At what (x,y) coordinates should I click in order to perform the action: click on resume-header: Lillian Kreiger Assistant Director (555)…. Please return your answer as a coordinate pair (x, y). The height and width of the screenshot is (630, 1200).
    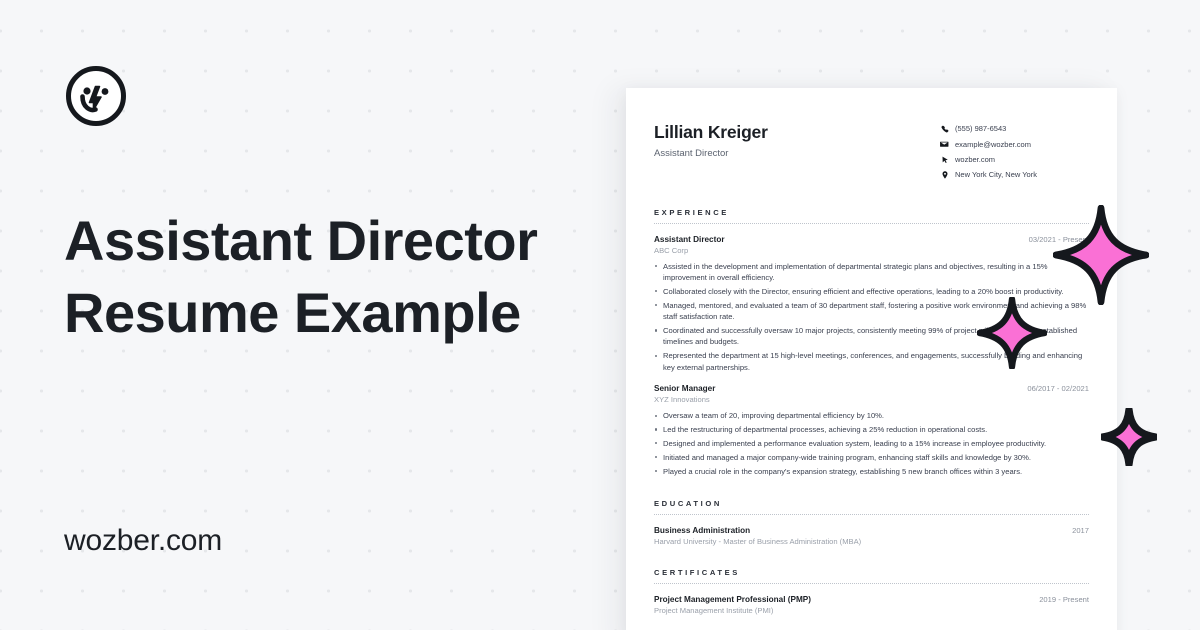
    Looking at the image, I should click on (871, 154).